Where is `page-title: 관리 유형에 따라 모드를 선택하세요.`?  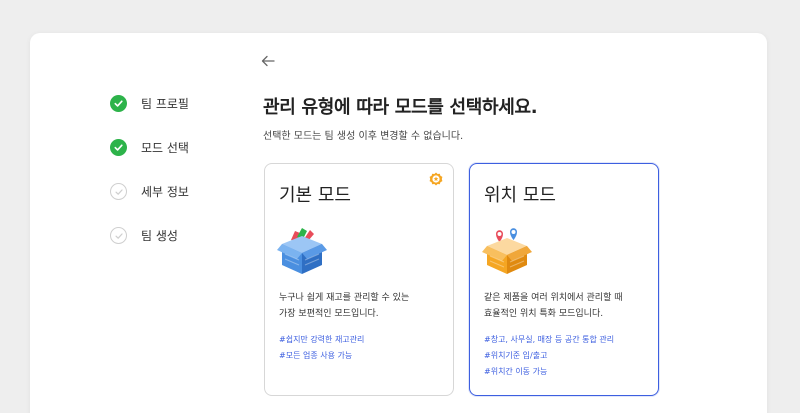 page-title: 관리 유형에 따라 모드를 선택하세요. is located at coordinates (400, 107).